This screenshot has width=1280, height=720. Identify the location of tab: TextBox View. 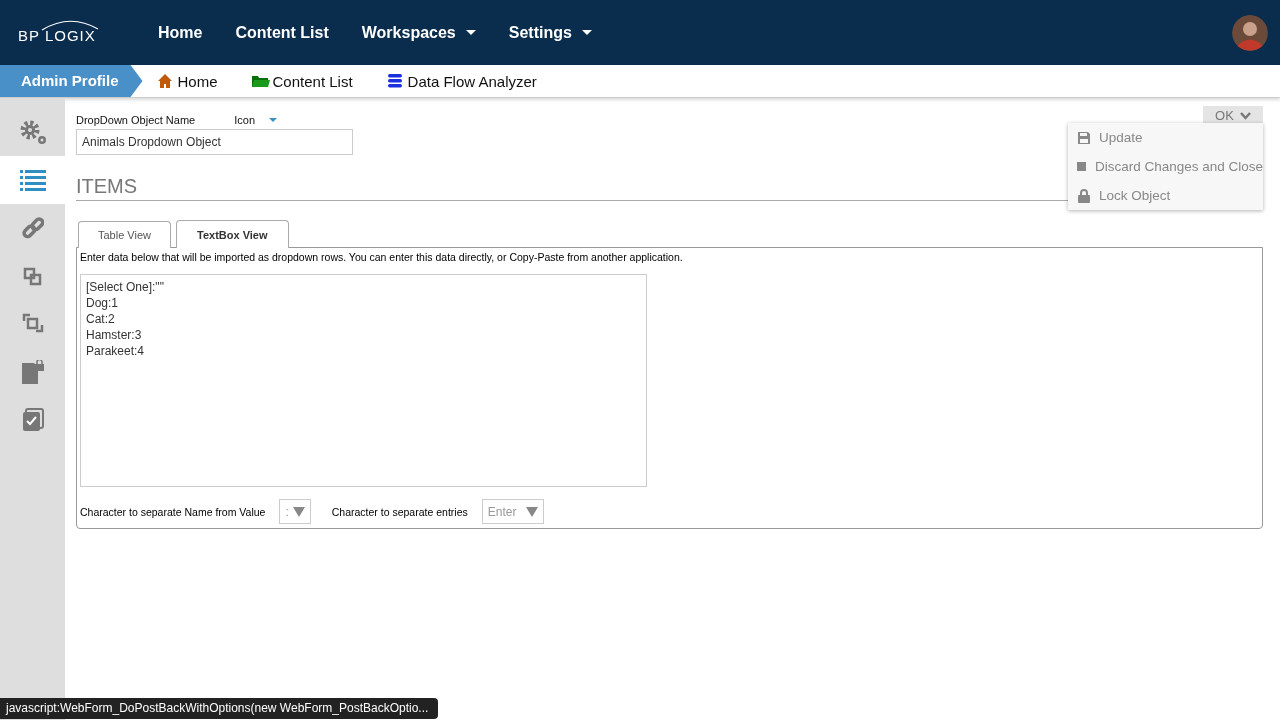
(232, 234).